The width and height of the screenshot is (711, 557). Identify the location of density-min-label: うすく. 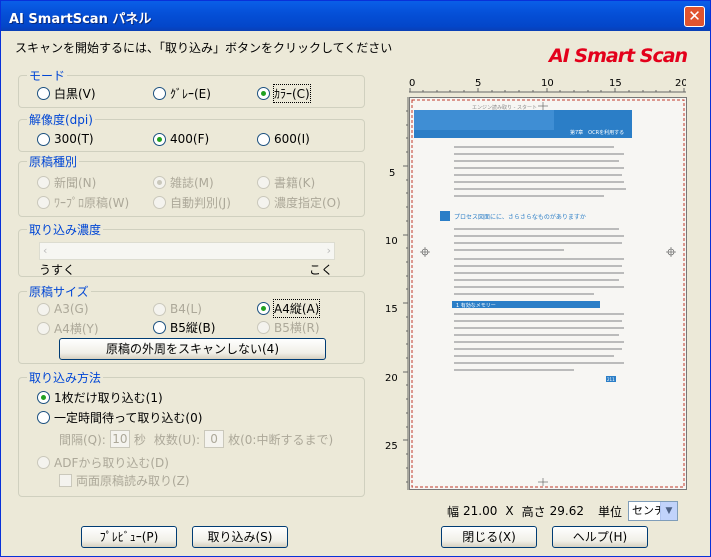
(57, 270).